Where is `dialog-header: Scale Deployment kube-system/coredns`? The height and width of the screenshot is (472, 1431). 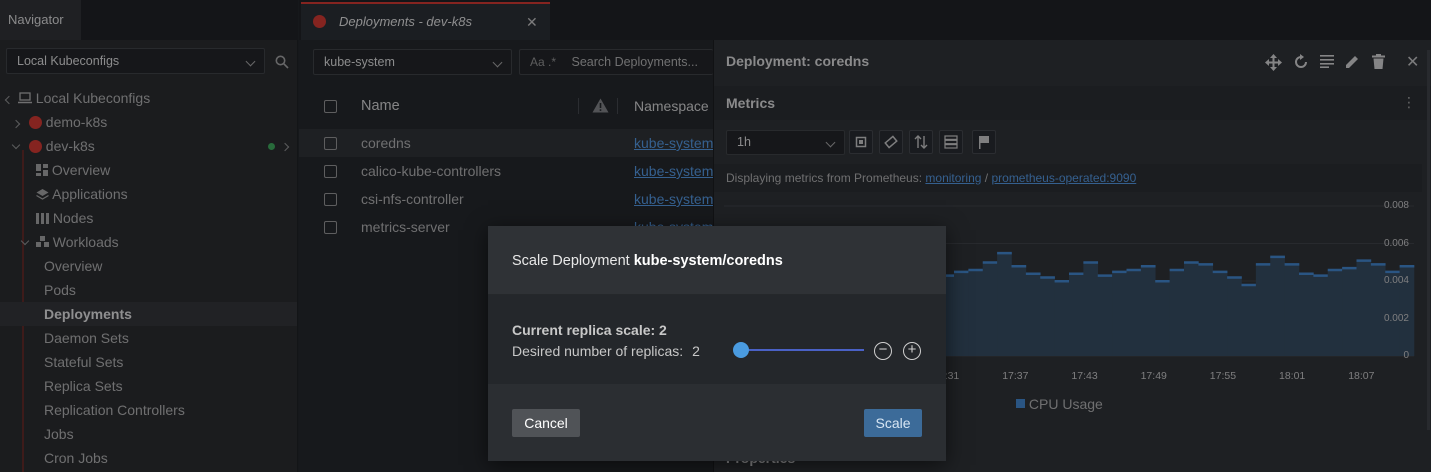
dialog-header: Scale Deployment kube-system/coredns is located at coordinates (717, 260).